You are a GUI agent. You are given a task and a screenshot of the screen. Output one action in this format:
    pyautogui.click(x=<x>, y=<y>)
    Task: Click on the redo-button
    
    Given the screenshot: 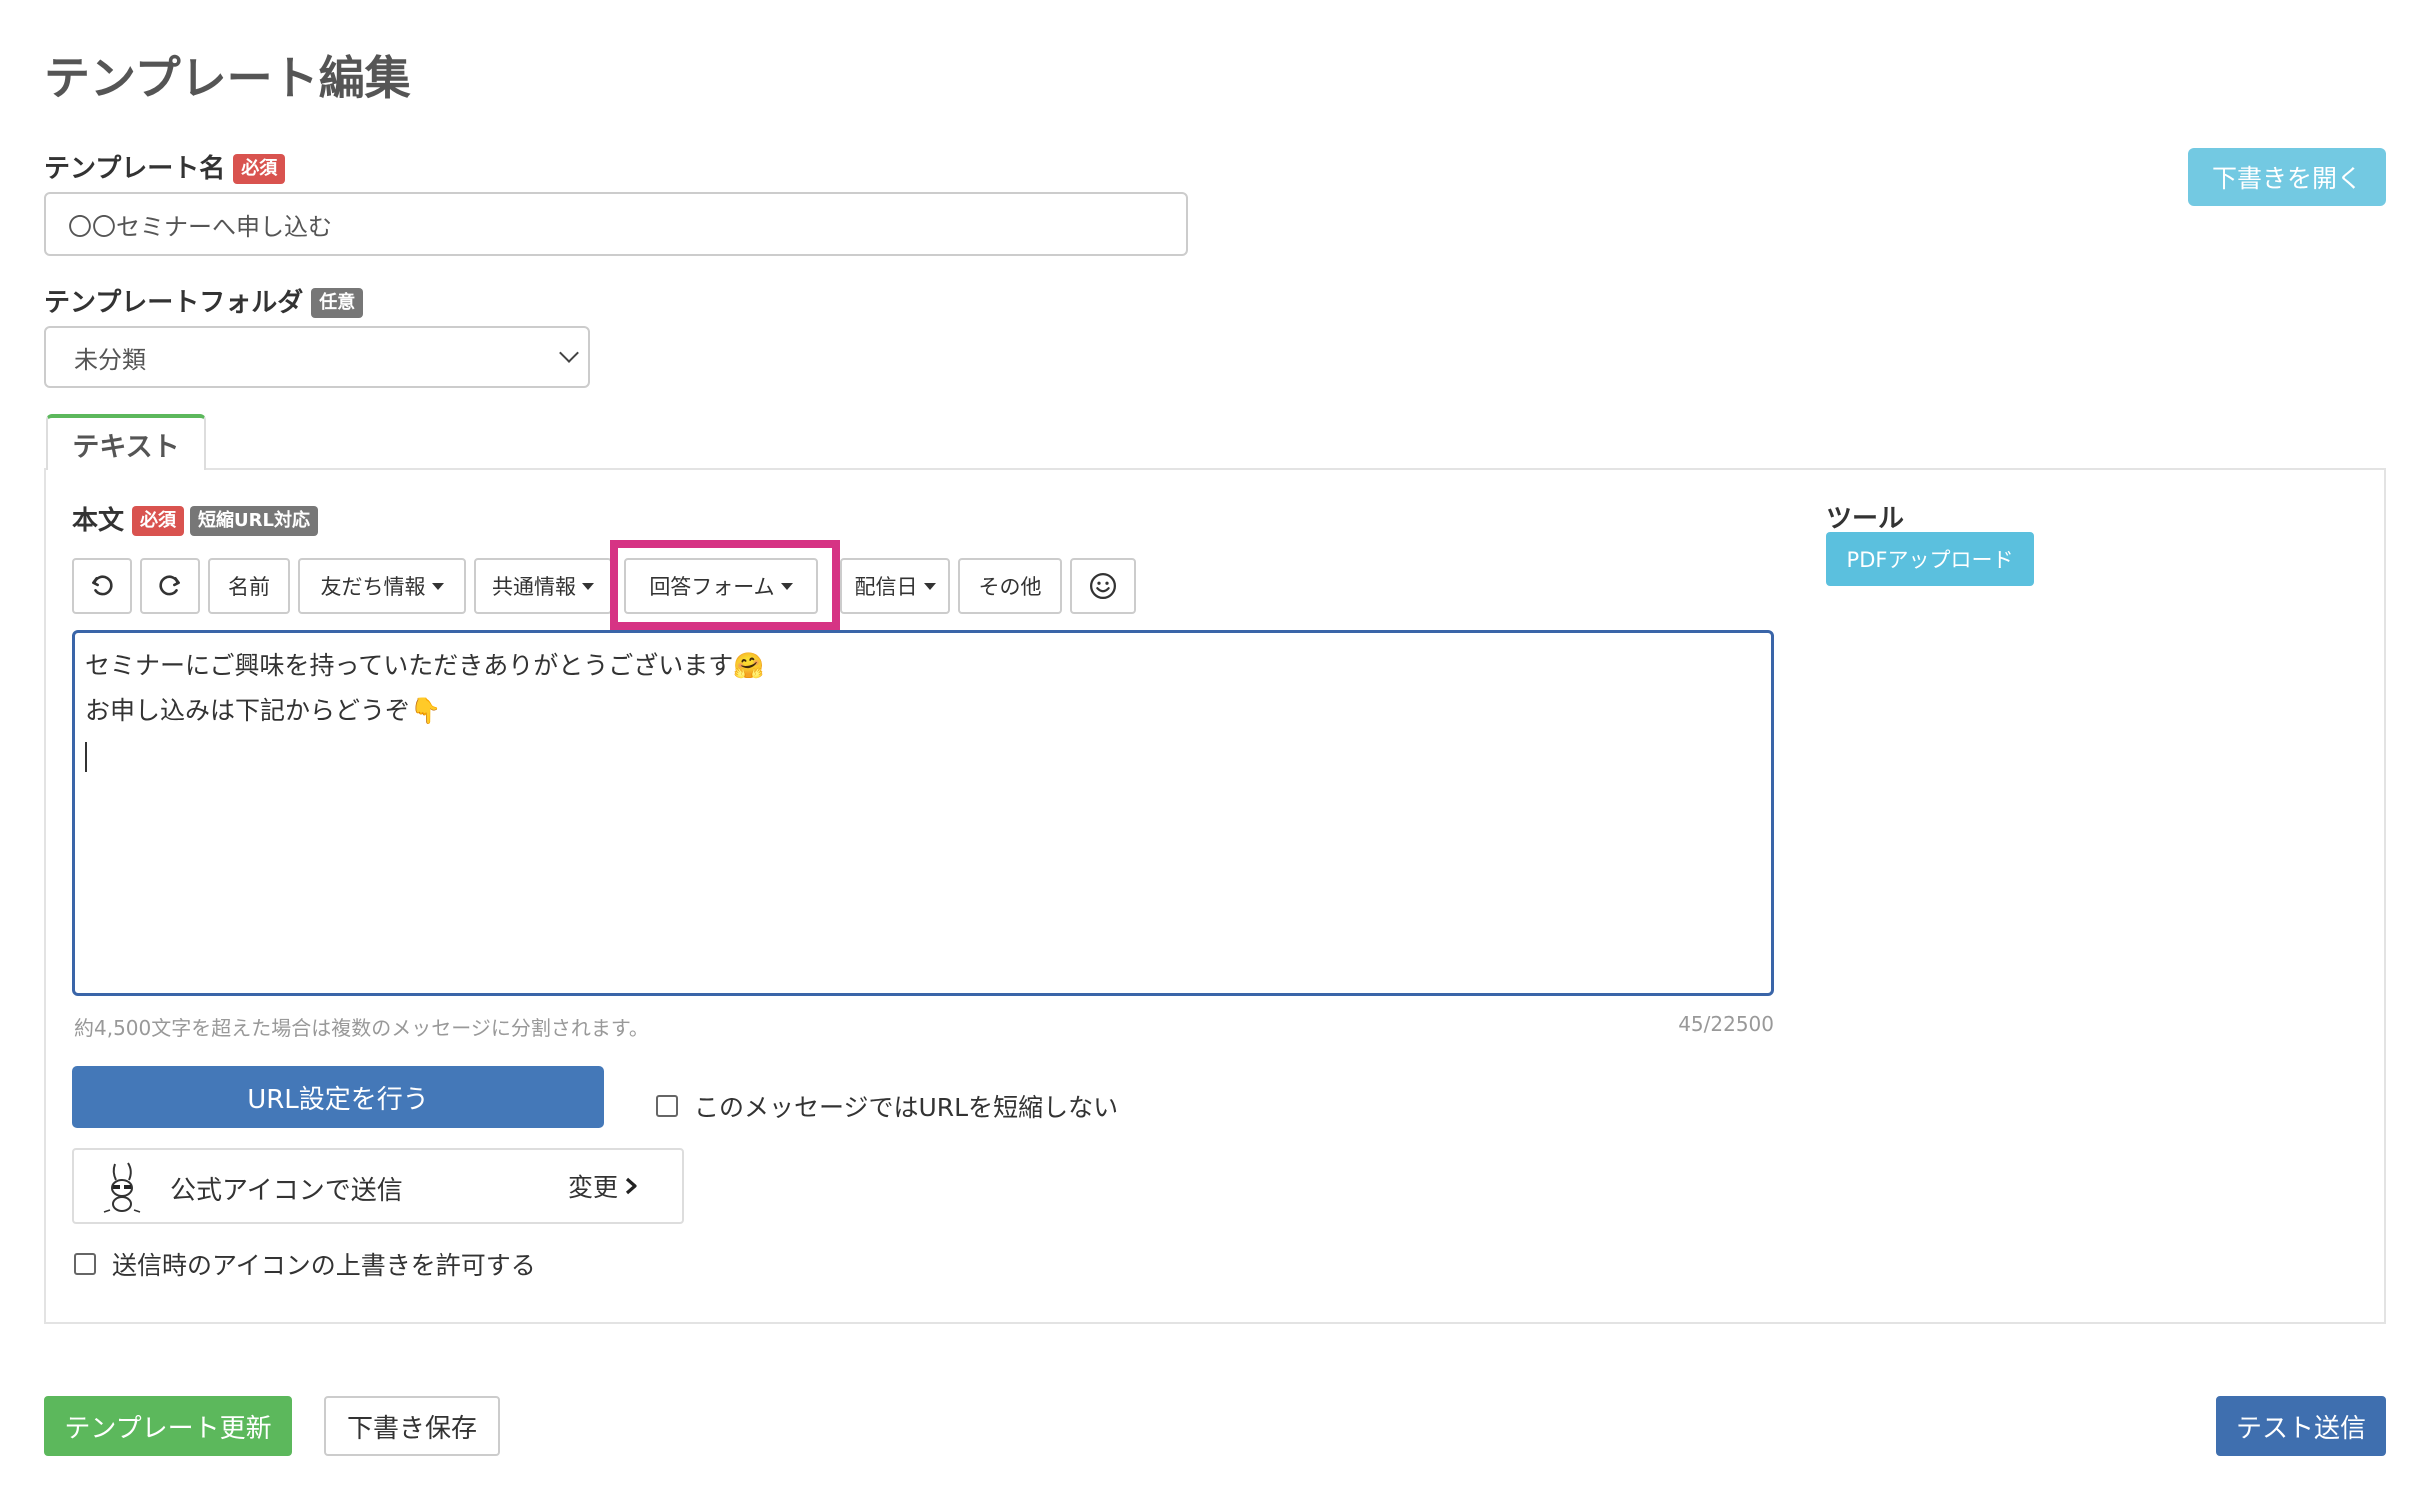 What is the action you would take?
    pyautogui.click(x=170, y=586)
    